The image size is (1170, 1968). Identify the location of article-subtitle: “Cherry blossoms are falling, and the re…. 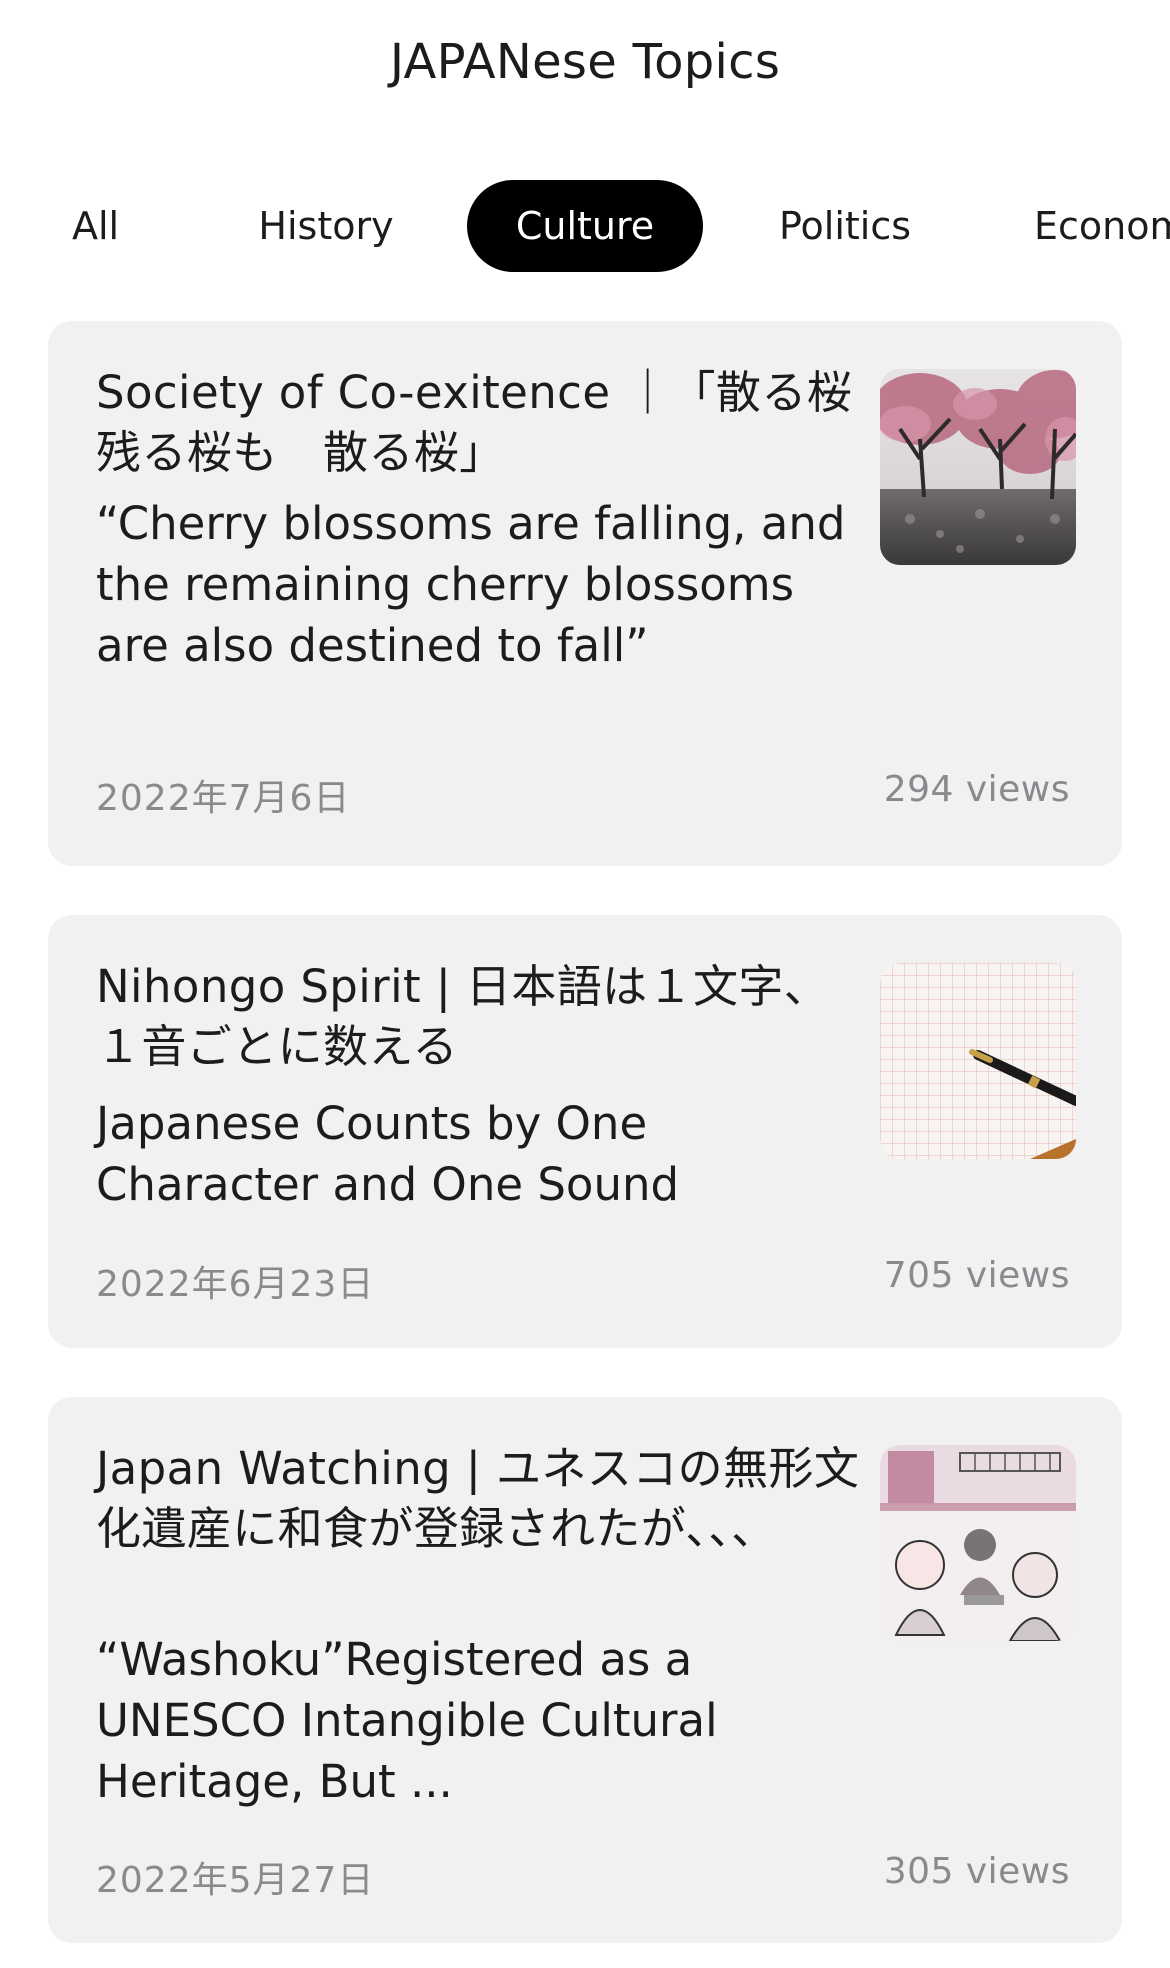
(471, 584).